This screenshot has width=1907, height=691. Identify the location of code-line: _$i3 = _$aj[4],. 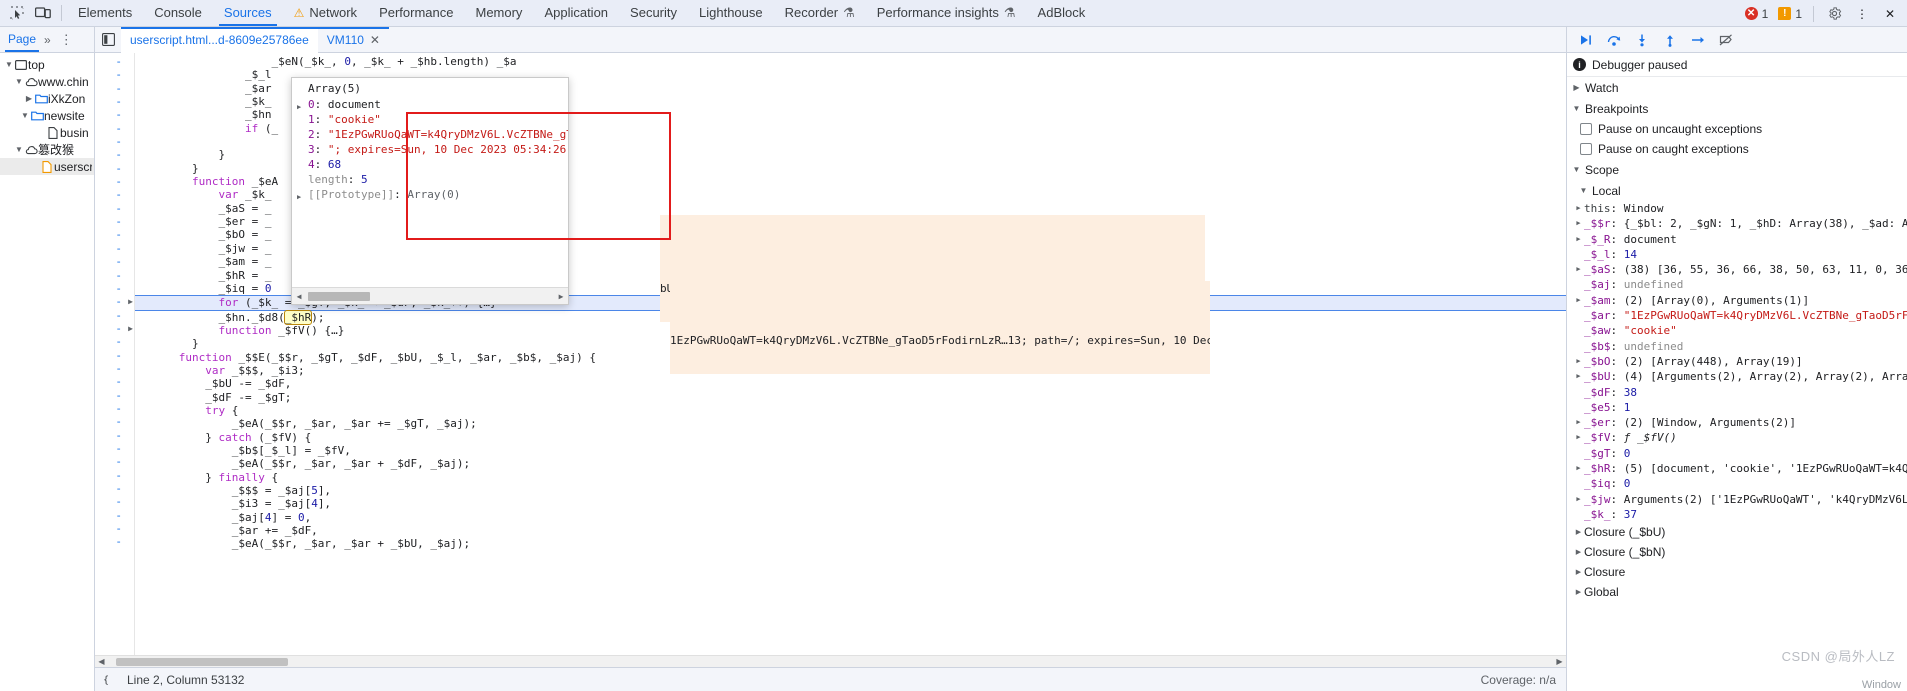
(850, 503).